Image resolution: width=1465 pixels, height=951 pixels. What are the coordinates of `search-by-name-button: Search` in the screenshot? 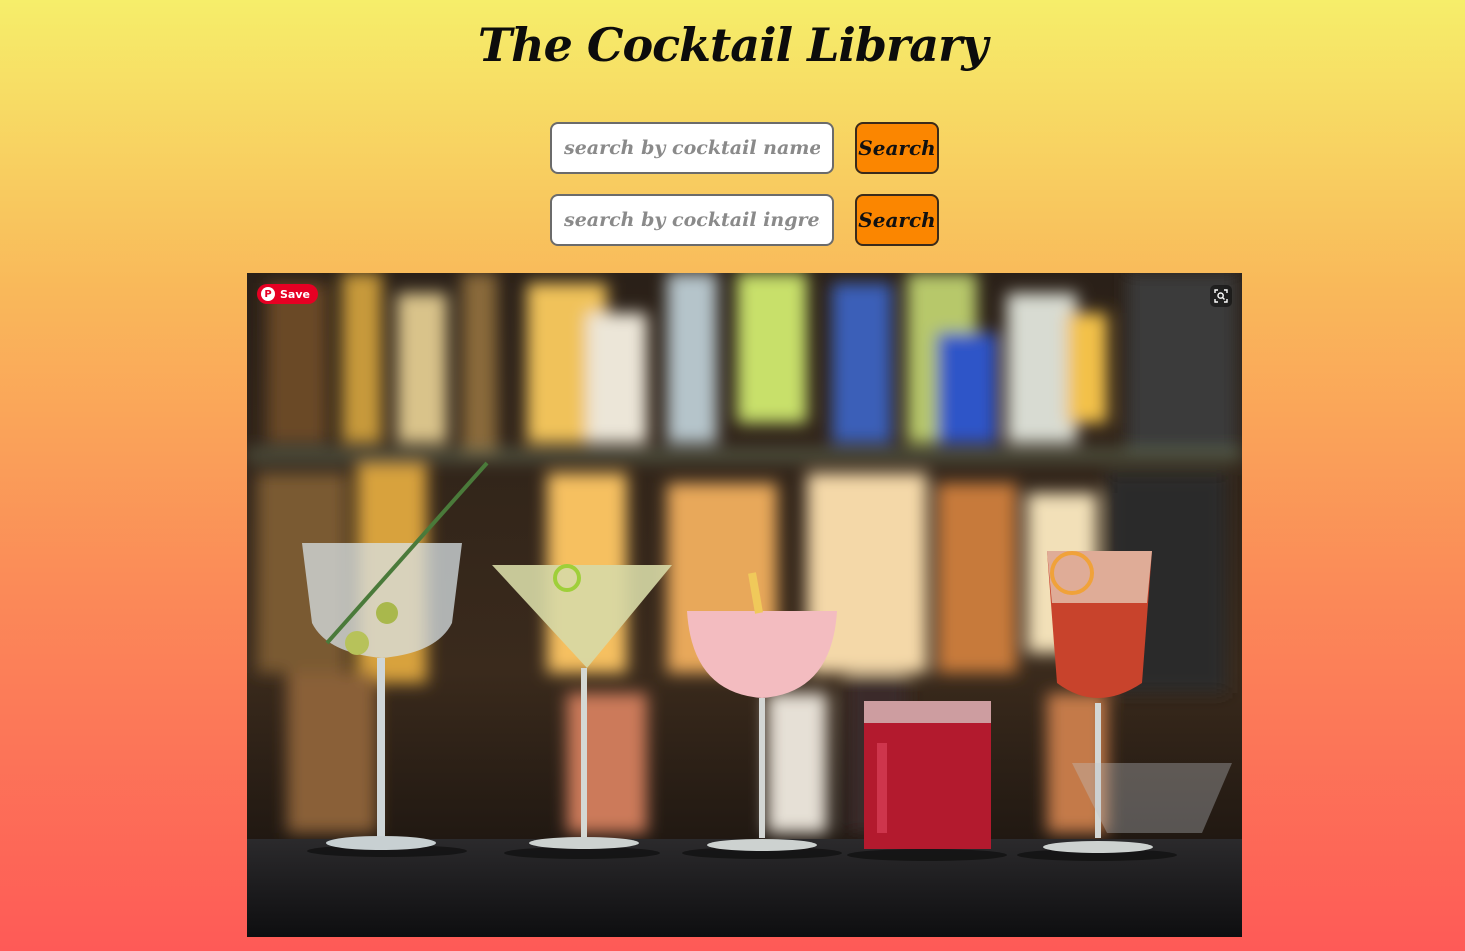 It's located at (897, 148).